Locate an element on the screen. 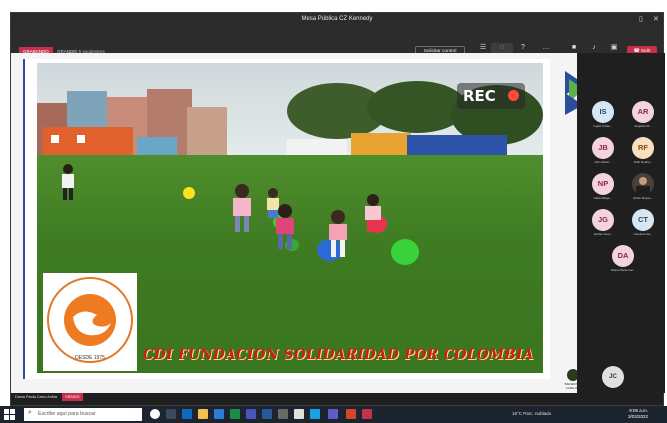 This screenshot has width=667, height=423. avatar: CT is located at coordinates (643, 220).